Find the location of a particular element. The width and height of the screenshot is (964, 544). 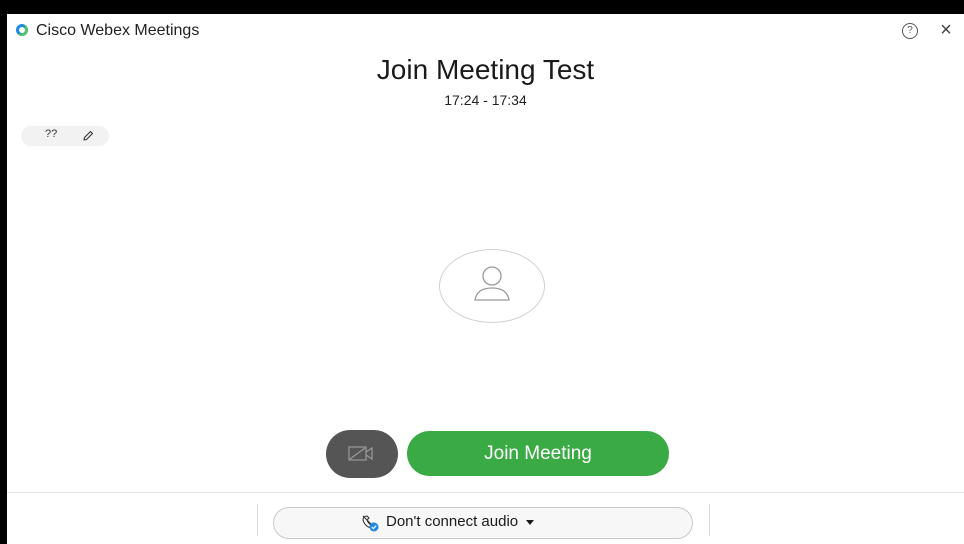

video-off-icon is located at coordinates (360, 453).